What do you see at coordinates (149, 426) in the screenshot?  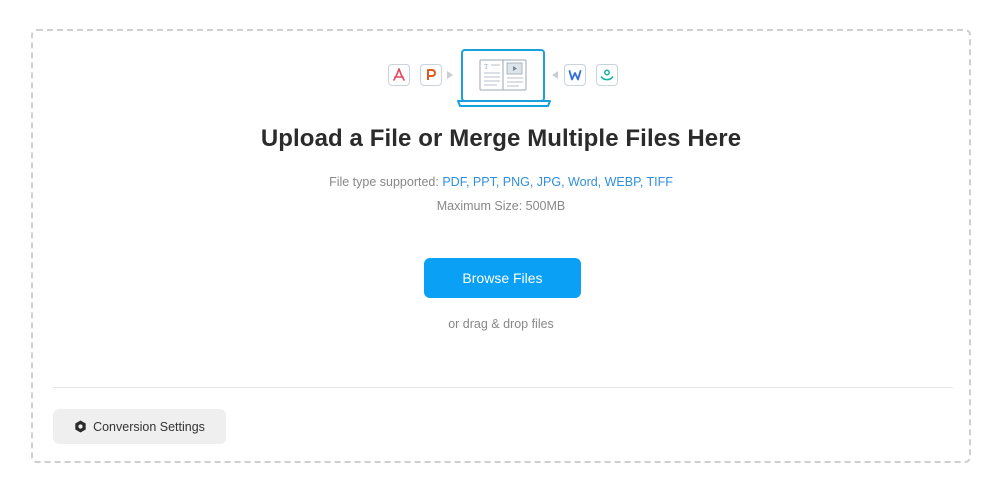 I see `conversion-settings-label: Conversion Settings` at bounding box center [149, 426].